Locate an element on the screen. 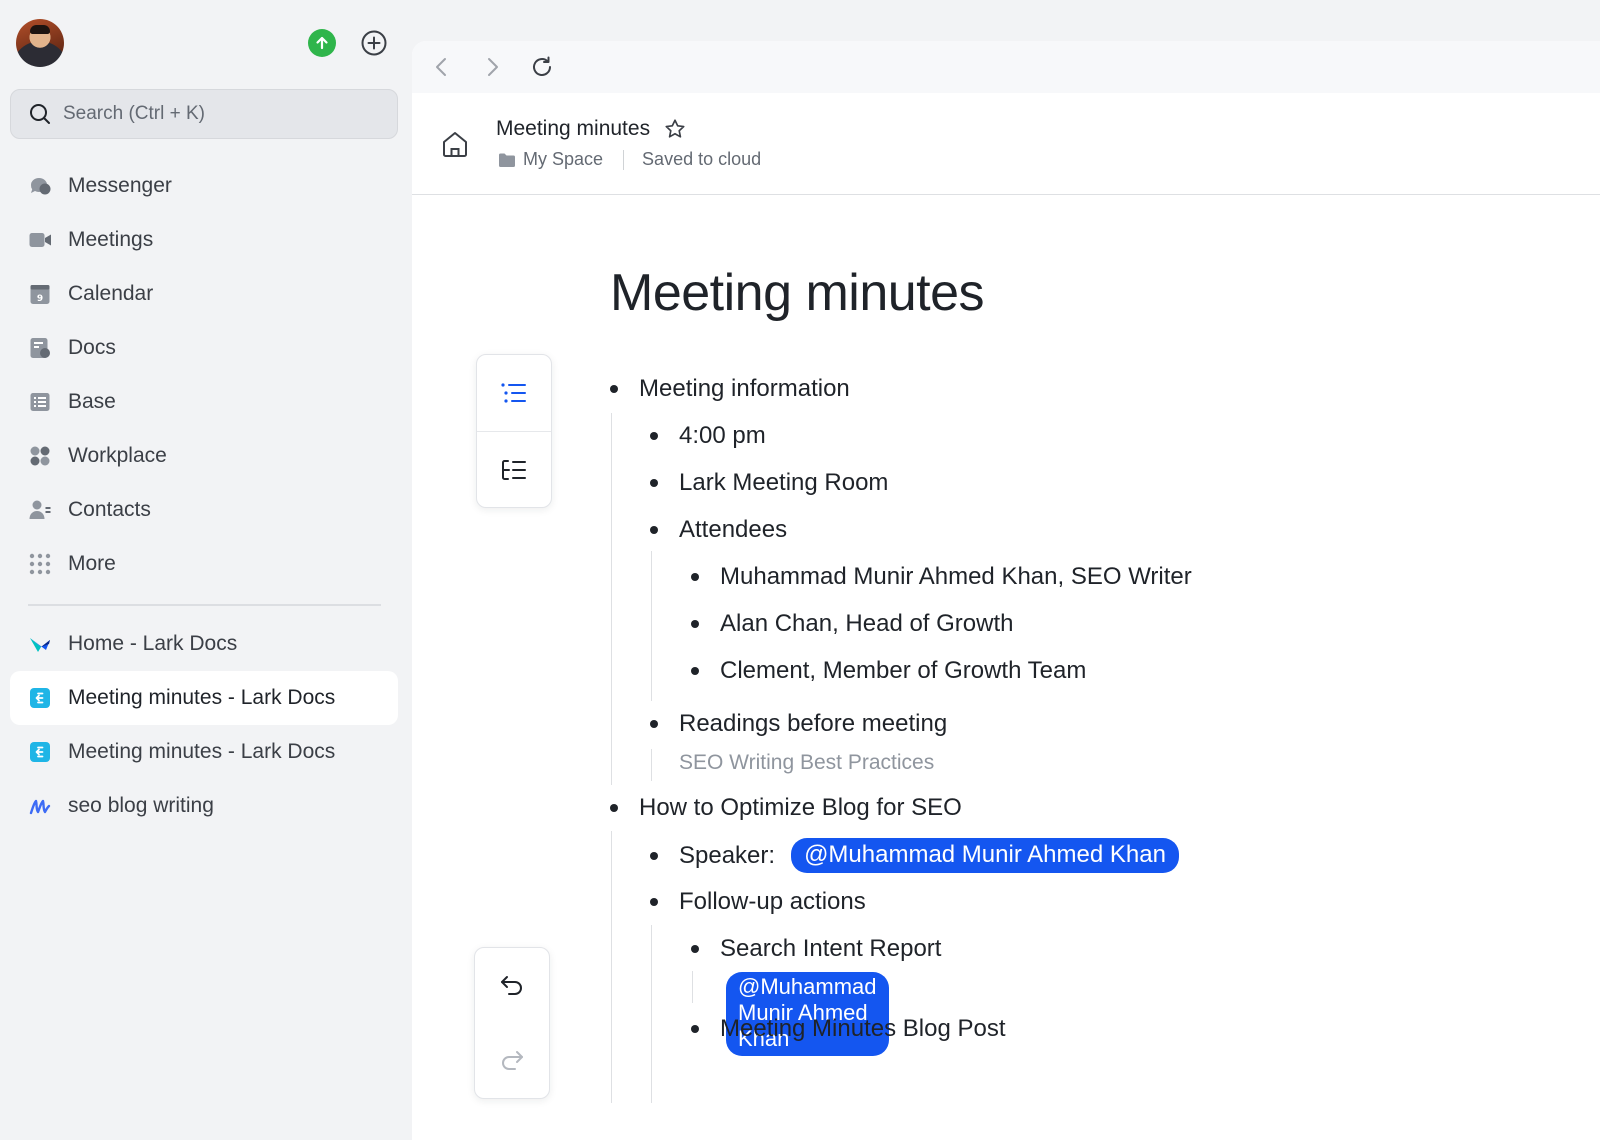 The height and width of the screenshot is (1140, 1600). handwriting-doc-icon is located at coordinates (40, 806).